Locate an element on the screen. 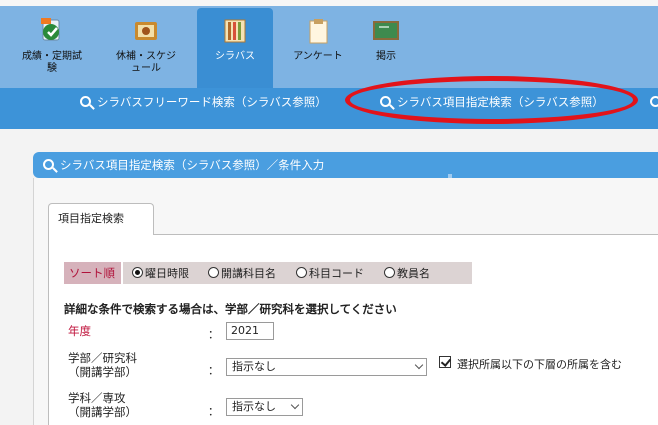  radio-selected-icon is located at coordinates (137, 272).